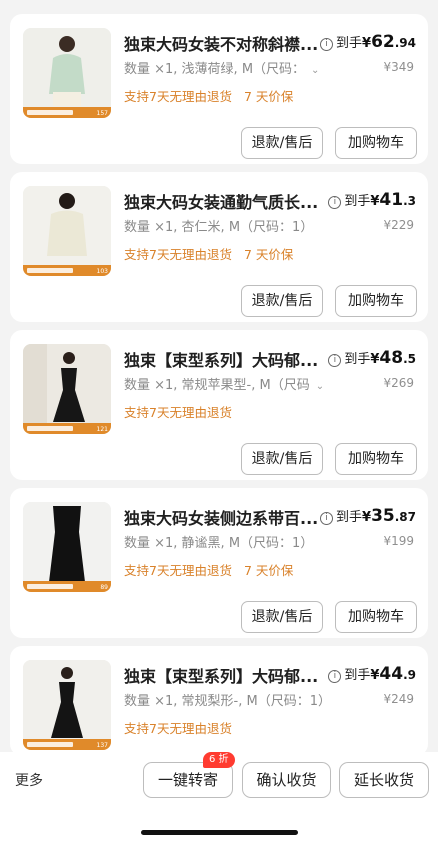 The image size is (438, 844). What do you see at coordinates (383, 516) in the screenshot?
I see `price-integer: 35` at bounding box center [383, 516].